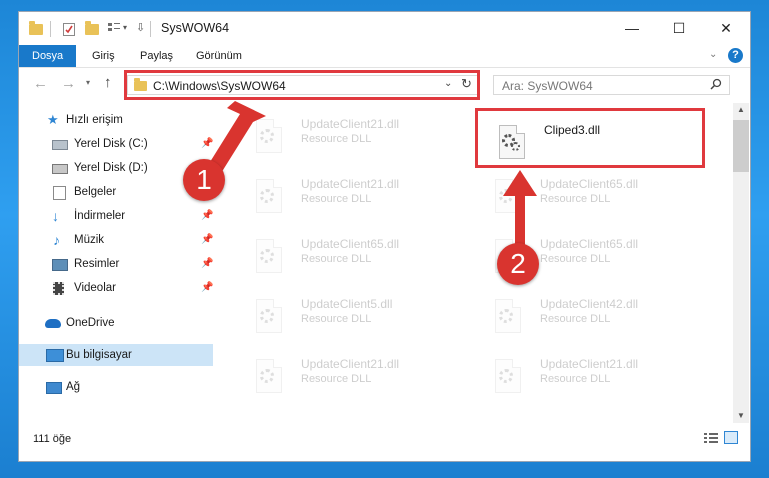  I want to click on callout-bubble-2: 2, so click(518, 264).